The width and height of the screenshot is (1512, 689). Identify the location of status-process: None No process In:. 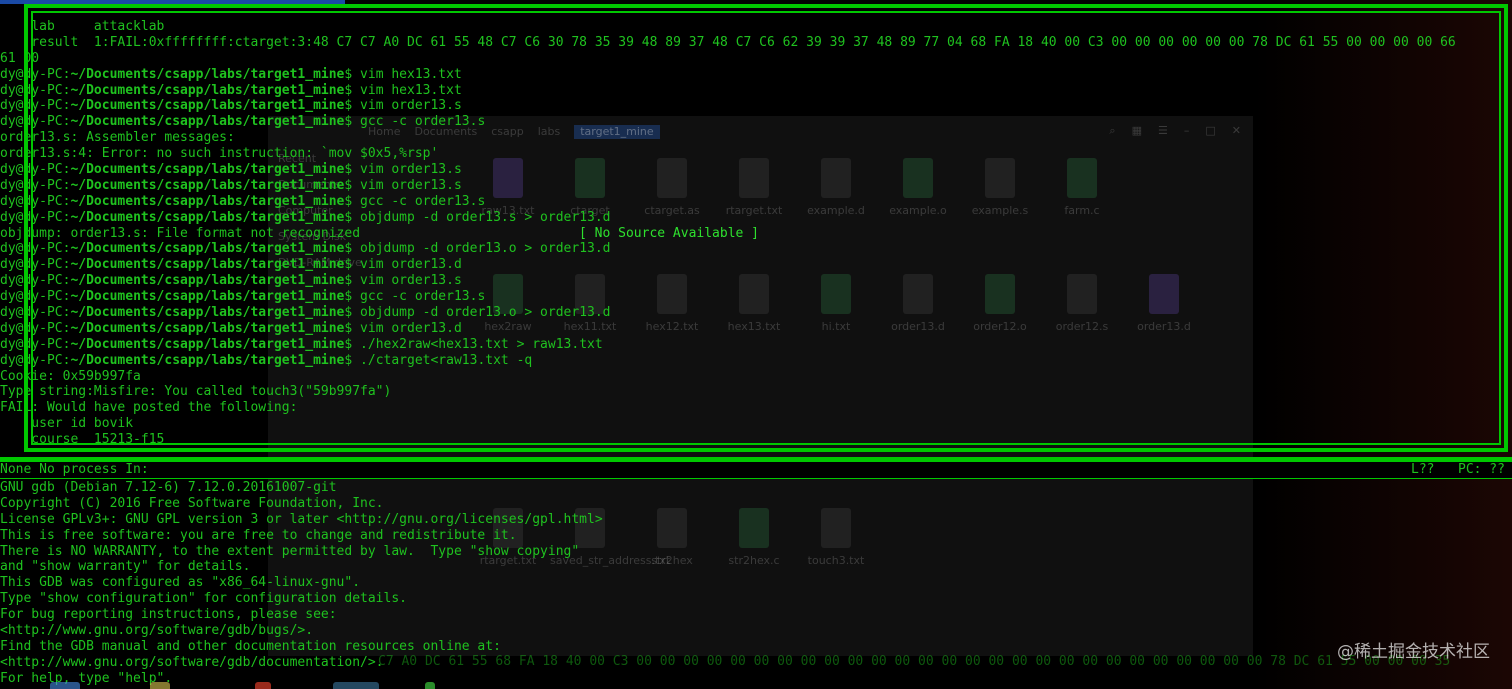
(74, 469).